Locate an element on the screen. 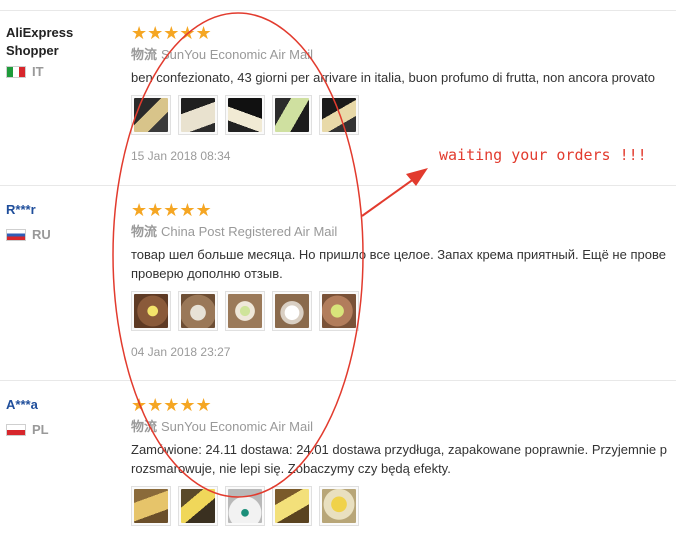 This screenshot has width=676, height=537. reviewer-country: IT is located at coordinates (39, 71).